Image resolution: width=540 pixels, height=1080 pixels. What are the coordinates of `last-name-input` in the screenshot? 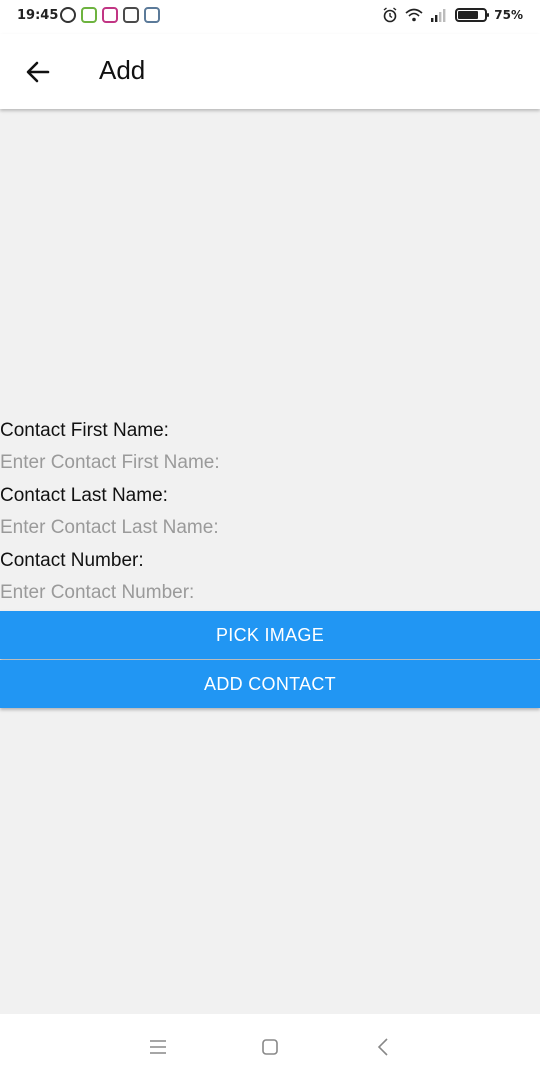 It's located at (270, 528).